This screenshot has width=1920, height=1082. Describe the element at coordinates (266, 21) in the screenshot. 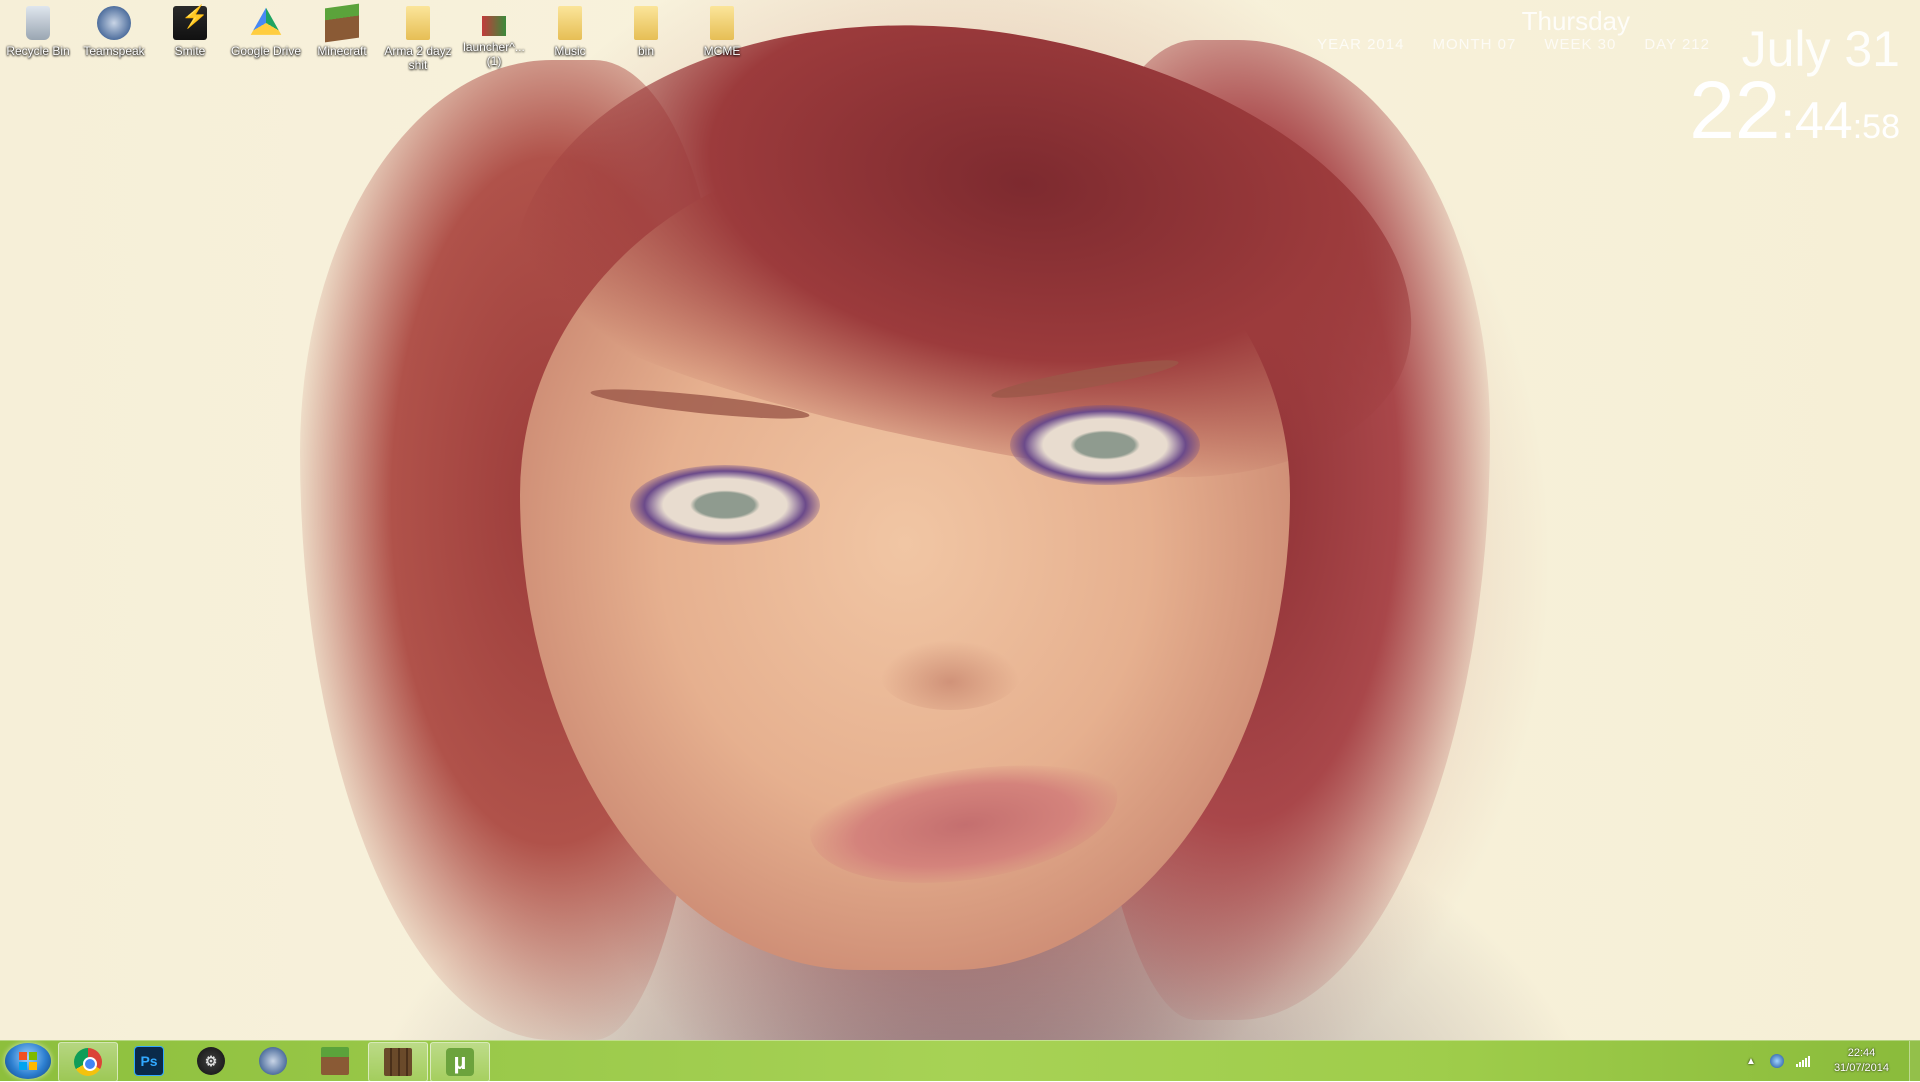

I see `google-drive-icon` at that location.